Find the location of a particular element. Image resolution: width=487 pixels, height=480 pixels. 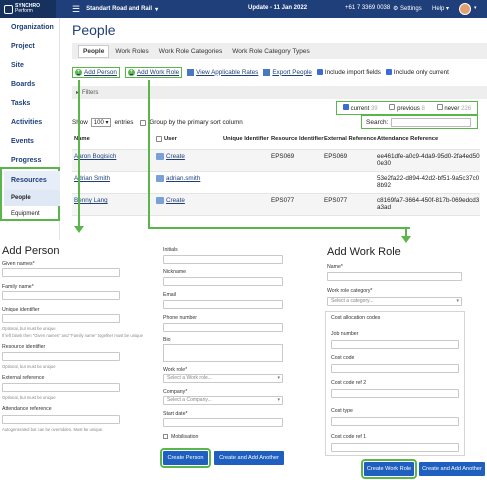

initials-label: Initials is located at coordinates (170, 250).